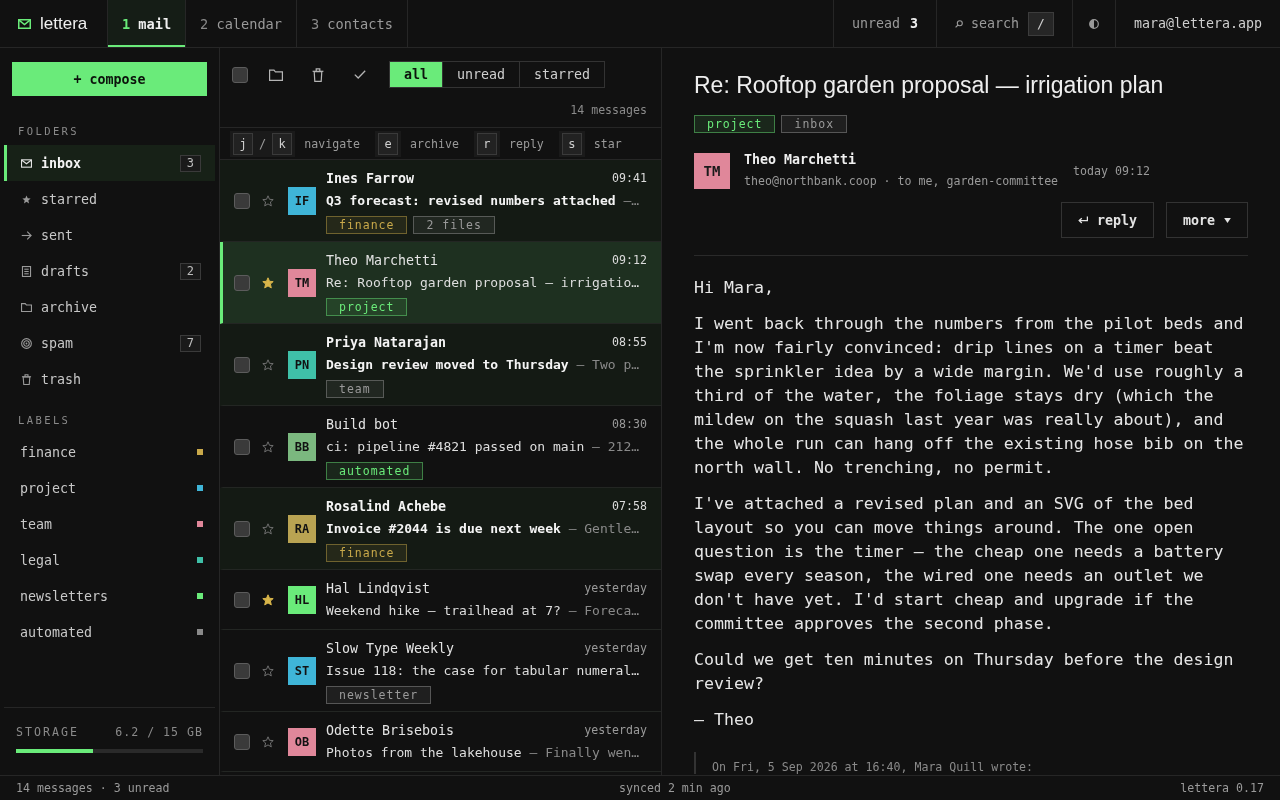  Describe the element at coordinates (302, 600) in the screenshot. I see `initials-avatar: HL` at that location.